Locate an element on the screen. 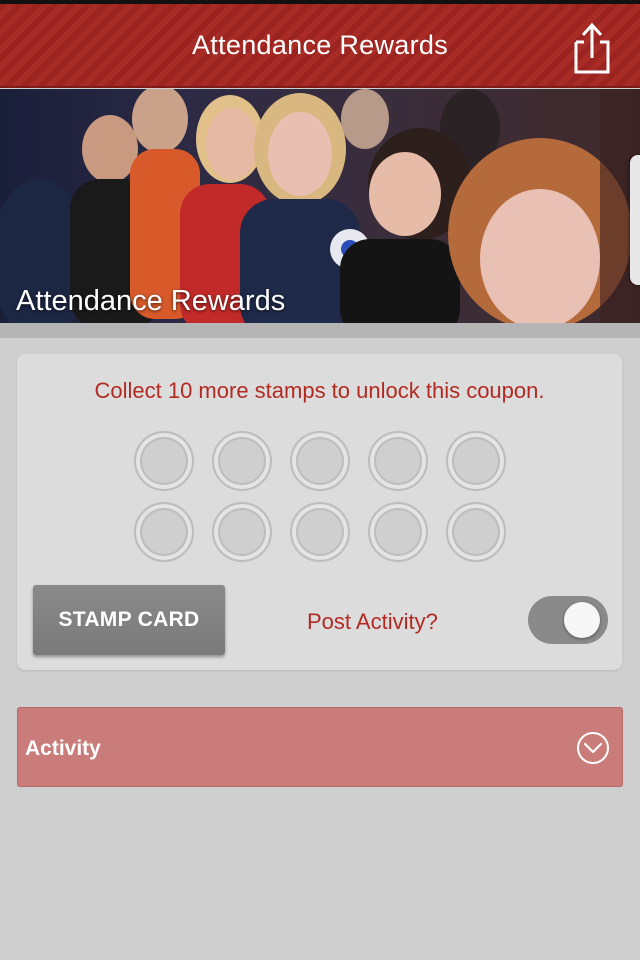  stamp-card-button: STAMP CARD is located at coordinates (129, 620).